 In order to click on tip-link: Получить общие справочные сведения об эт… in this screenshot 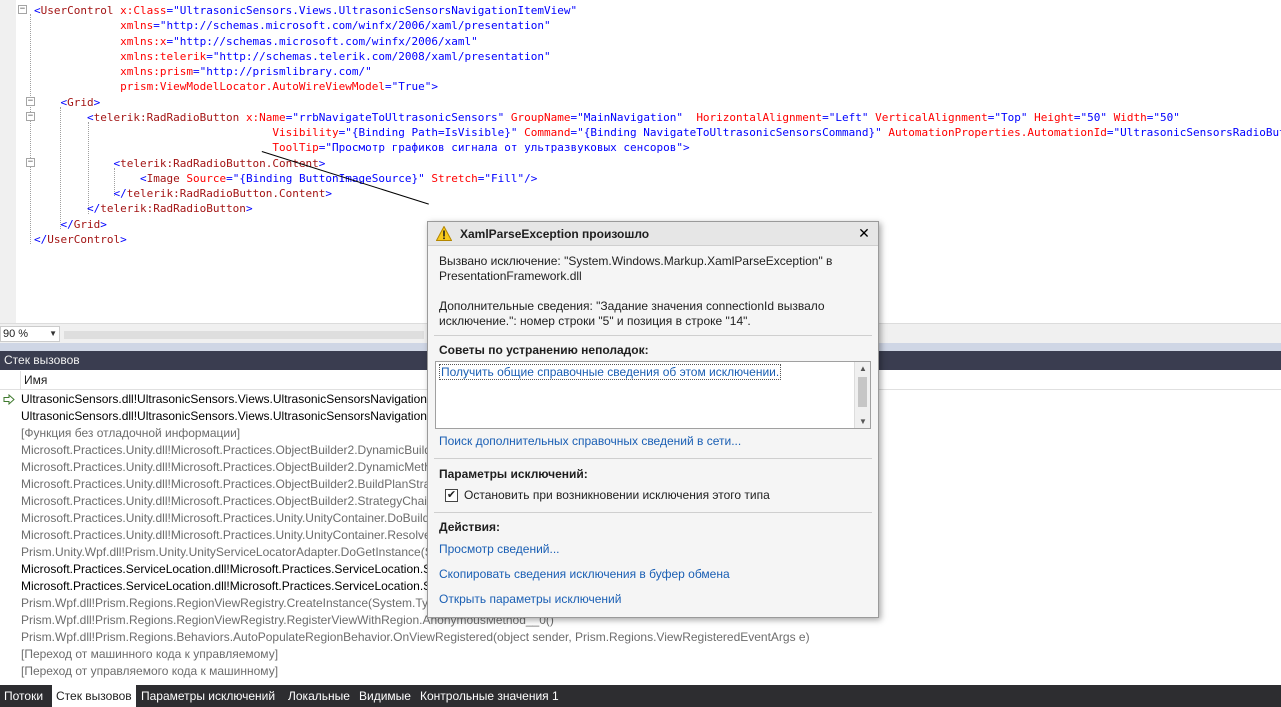, I will do `click(610, 372)`.